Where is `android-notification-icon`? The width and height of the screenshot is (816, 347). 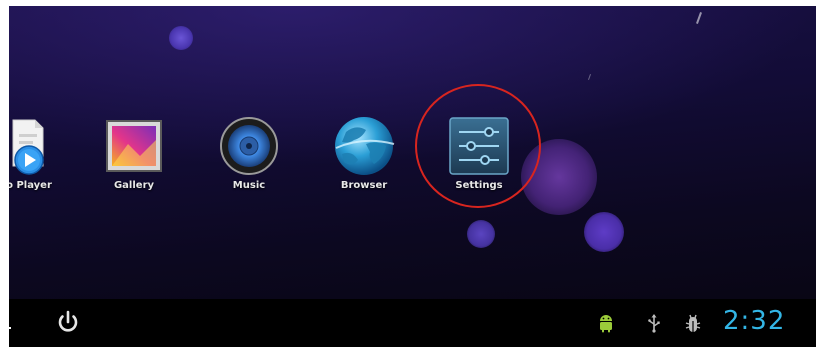 android-notification-icon is located at coordinates (606, 325).